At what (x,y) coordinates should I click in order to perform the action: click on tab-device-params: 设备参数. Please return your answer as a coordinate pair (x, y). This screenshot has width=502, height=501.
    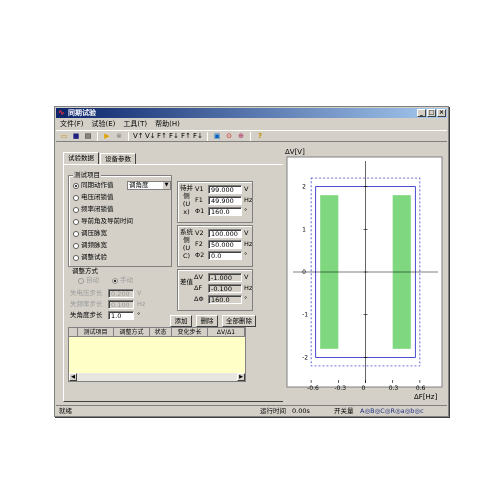
    Looking at the image, I should click on (118, 158).